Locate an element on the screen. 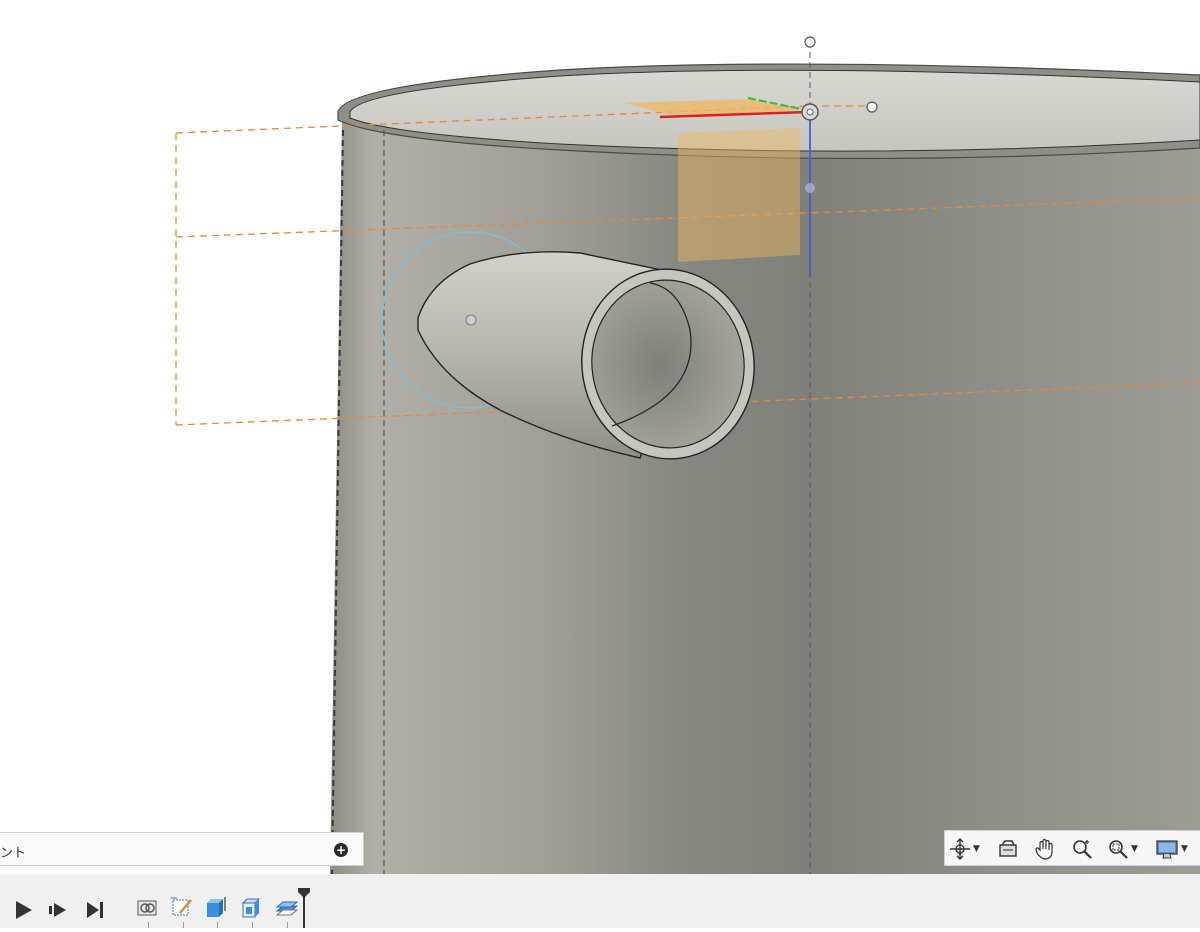 The height and width of the screenshot is (932, 1200). timeline-marker is located at coordinates (304, 908).